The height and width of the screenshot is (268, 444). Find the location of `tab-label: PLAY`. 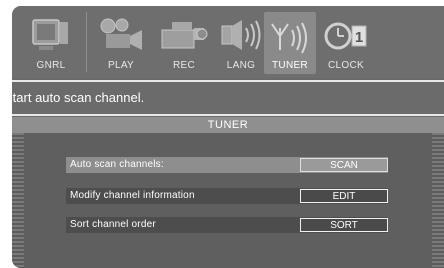

tab-label: PLAY is located at coordinates (121, 65).